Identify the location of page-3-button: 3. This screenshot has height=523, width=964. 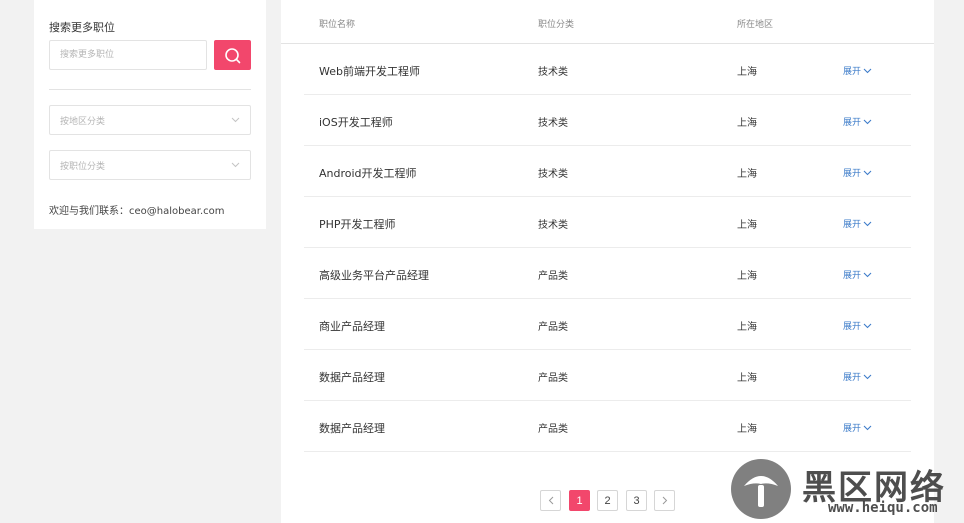
(636, 500).